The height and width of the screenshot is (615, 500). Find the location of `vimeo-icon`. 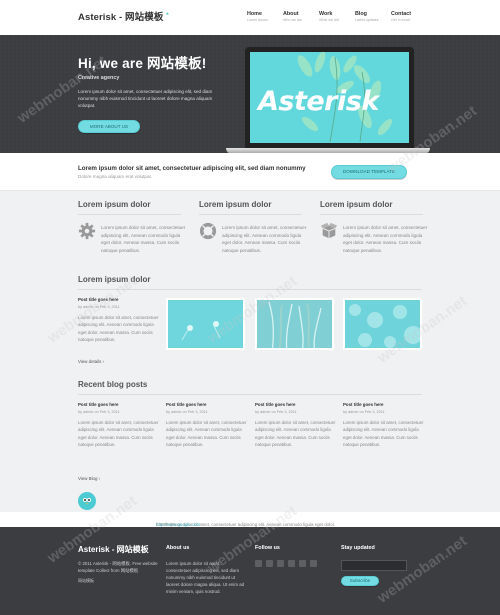

vimeo-icon is located at coordinates (302, 563).